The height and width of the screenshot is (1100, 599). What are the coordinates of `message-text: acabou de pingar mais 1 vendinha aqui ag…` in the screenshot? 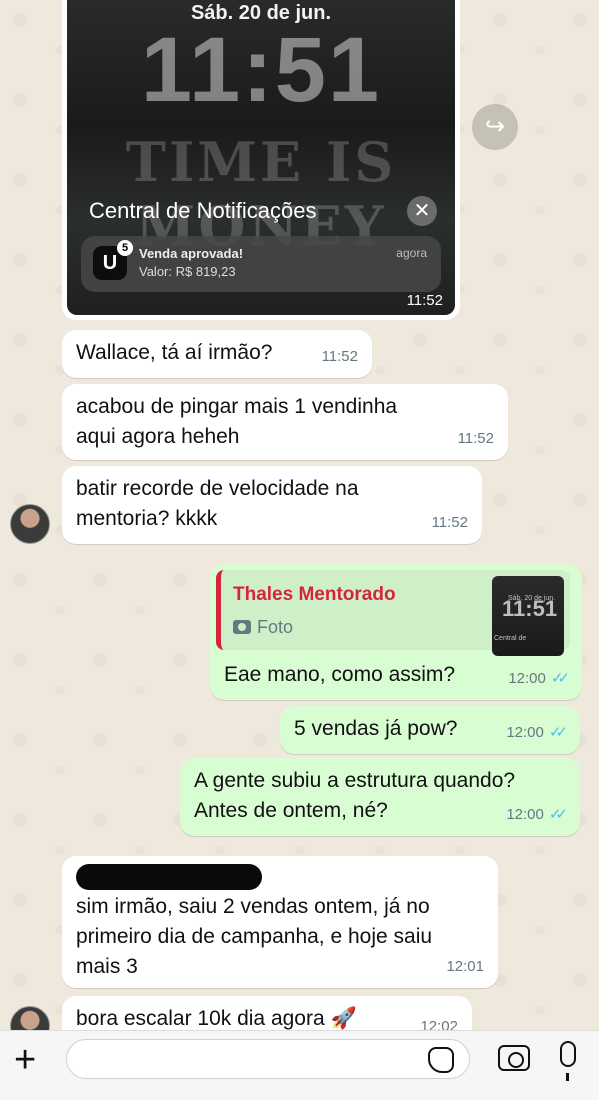 It's located at (237, 421).